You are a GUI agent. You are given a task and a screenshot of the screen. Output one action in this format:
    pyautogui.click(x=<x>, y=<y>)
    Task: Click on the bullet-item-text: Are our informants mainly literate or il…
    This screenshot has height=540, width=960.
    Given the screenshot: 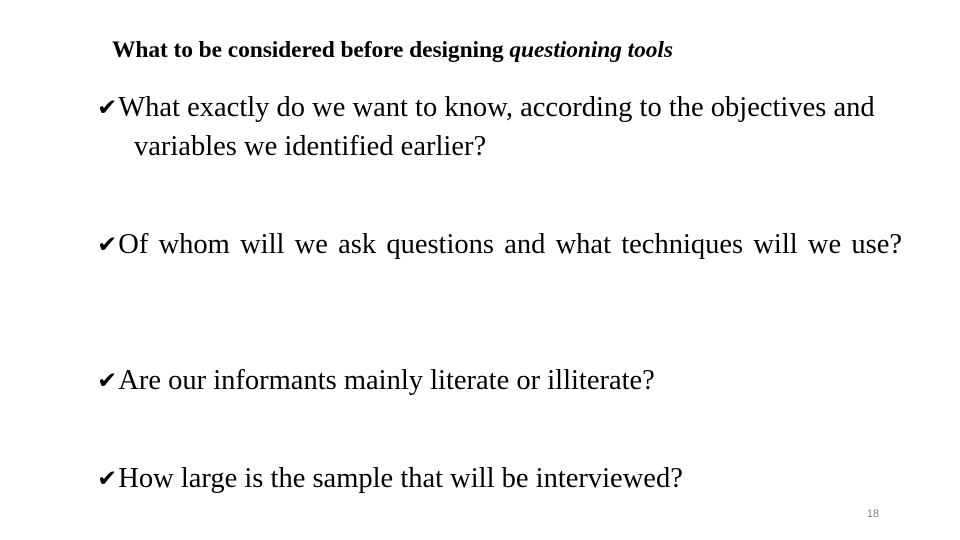 What is the action you would take?
    pyautogui.click(x=386, y=380)
    